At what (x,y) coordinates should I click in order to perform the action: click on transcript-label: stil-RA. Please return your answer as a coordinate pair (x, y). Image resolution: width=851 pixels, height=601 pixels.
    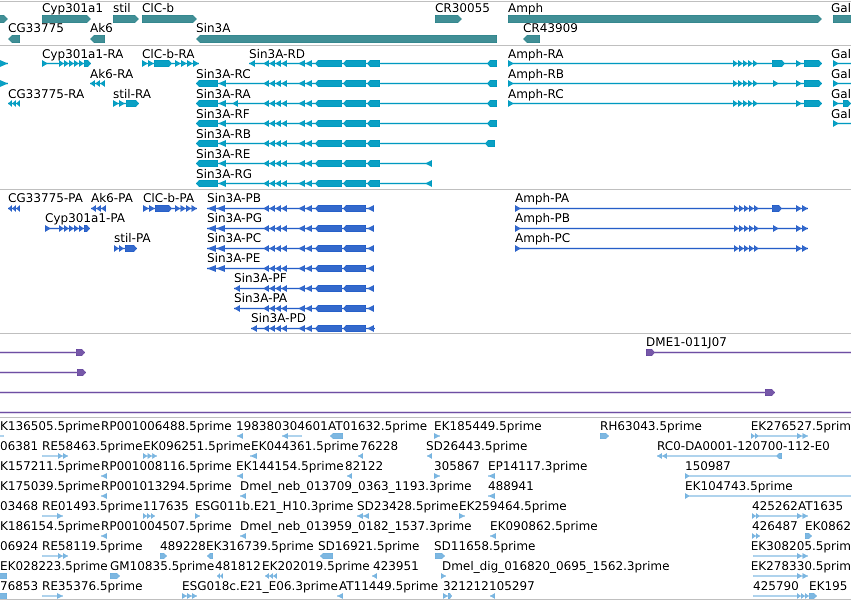
    Looking at the image, I should click on (132, 94).